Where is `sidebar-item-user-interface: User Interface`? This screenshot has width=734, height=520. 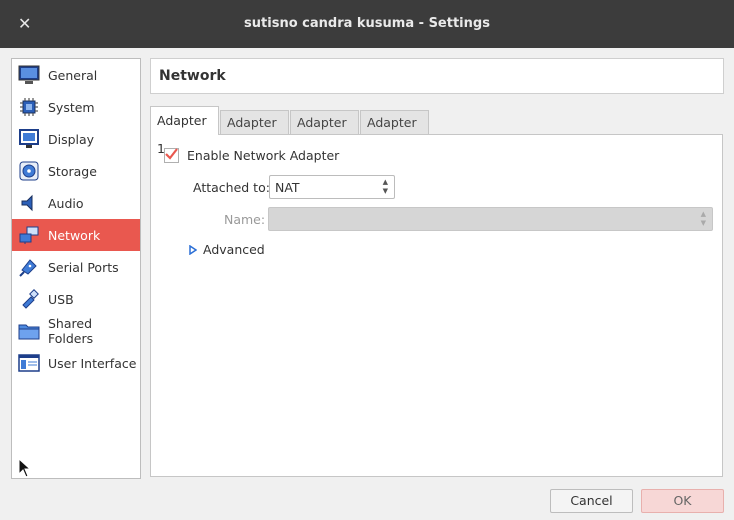 sidebar-item-user-interface: User Interface is located at coordinates (76, 363).